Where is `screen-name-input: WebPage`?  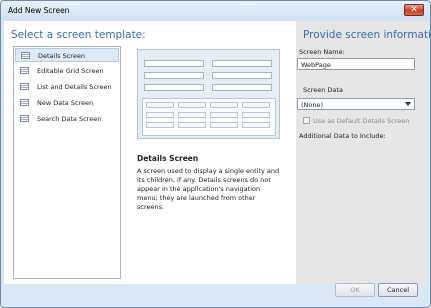 screen-name-input: WebPage is located at coordinates (356, 64).